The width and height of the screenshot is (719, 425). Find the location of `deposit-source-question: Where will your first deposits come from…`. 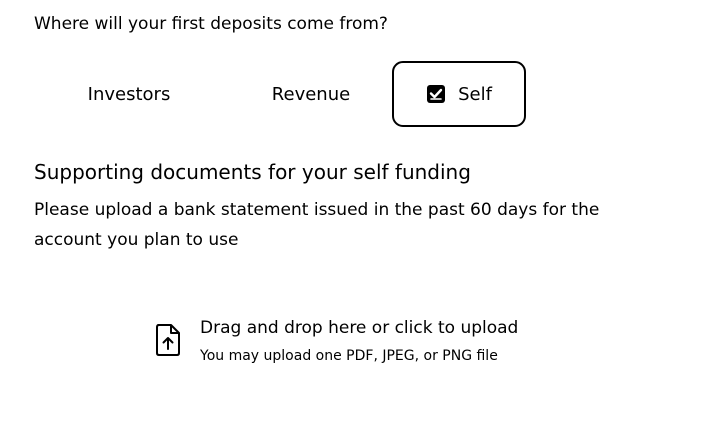

deposit-source-question: Where will your first deposits come from… is located at coordinates (211, 24).